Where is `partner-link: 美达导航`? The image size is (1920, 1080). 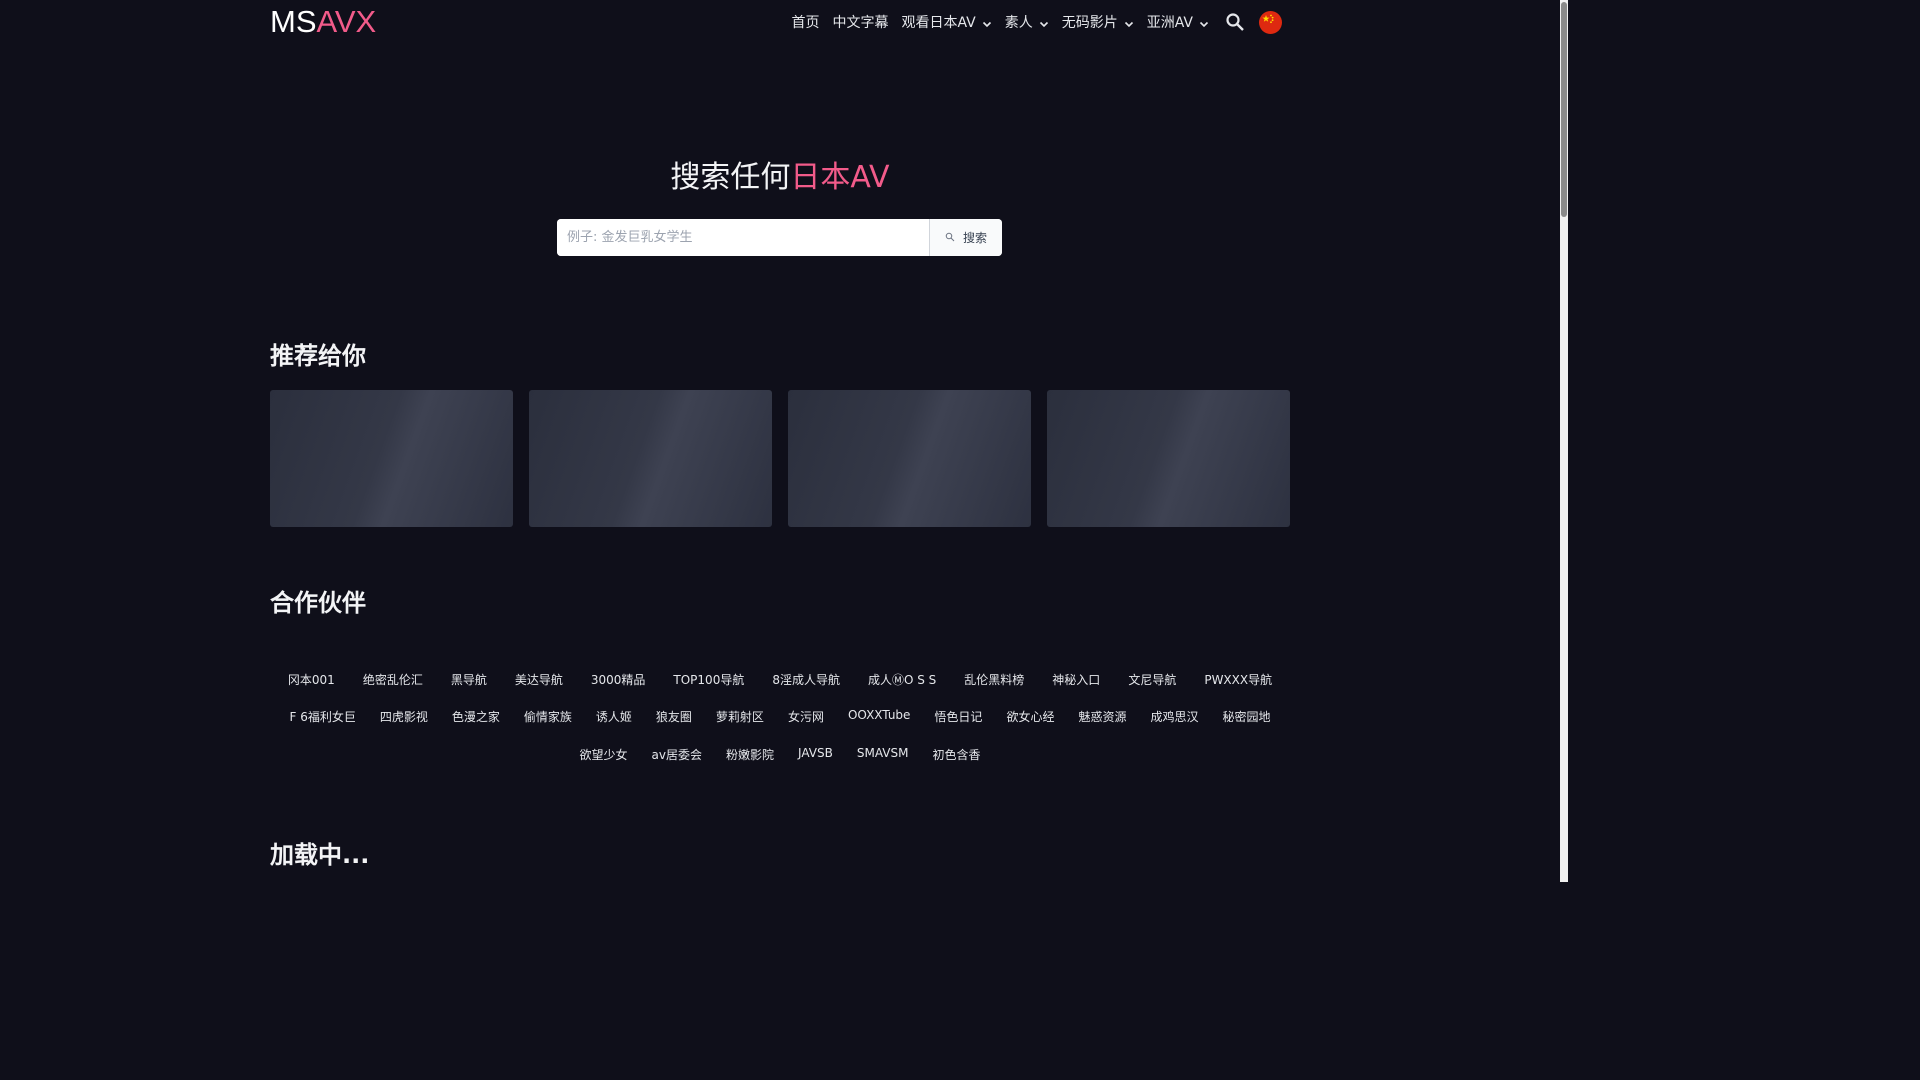
partner-link: 美达导航 is located at coordinates (539, 679).